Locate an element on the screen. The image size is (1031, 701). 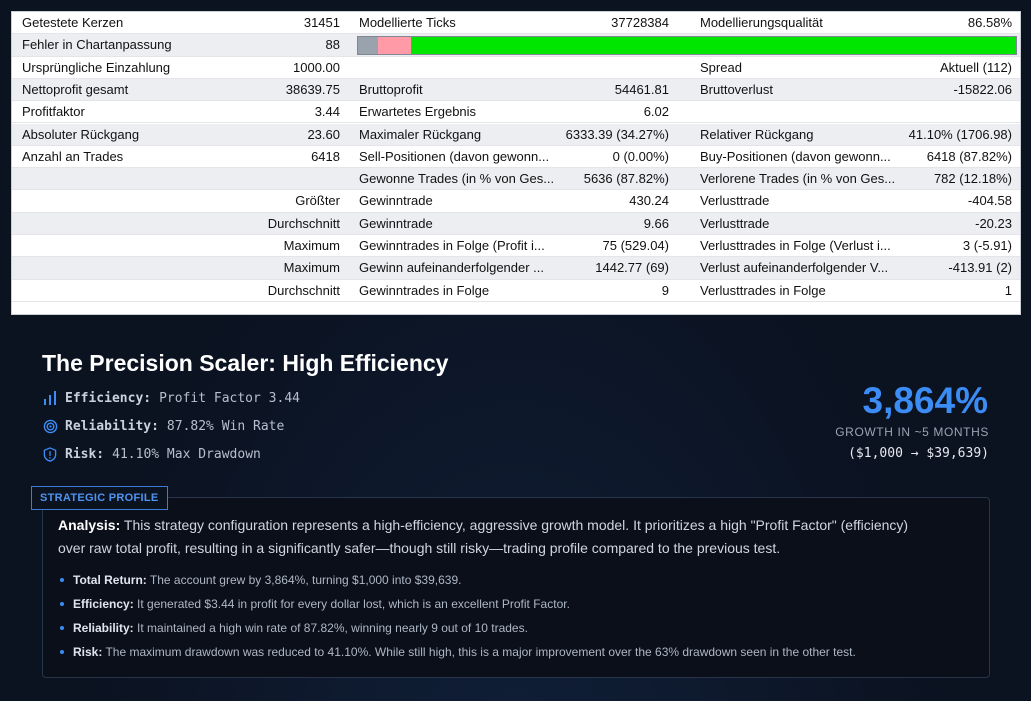
table-cell: Anzahl an Trades is located at coordinates (73, 156).